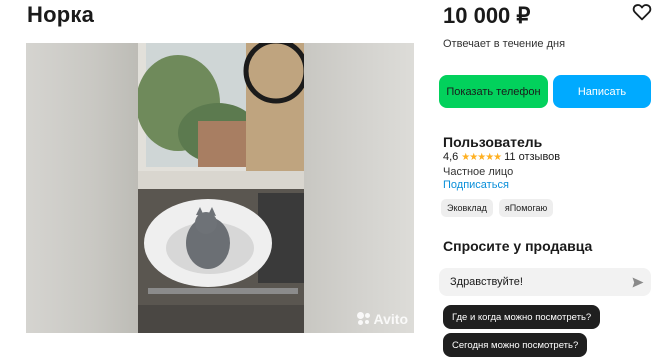  What do you see at coordinates (221, 180) in the screenshot?
I see `window-sill` at bounding box center [221, 180].